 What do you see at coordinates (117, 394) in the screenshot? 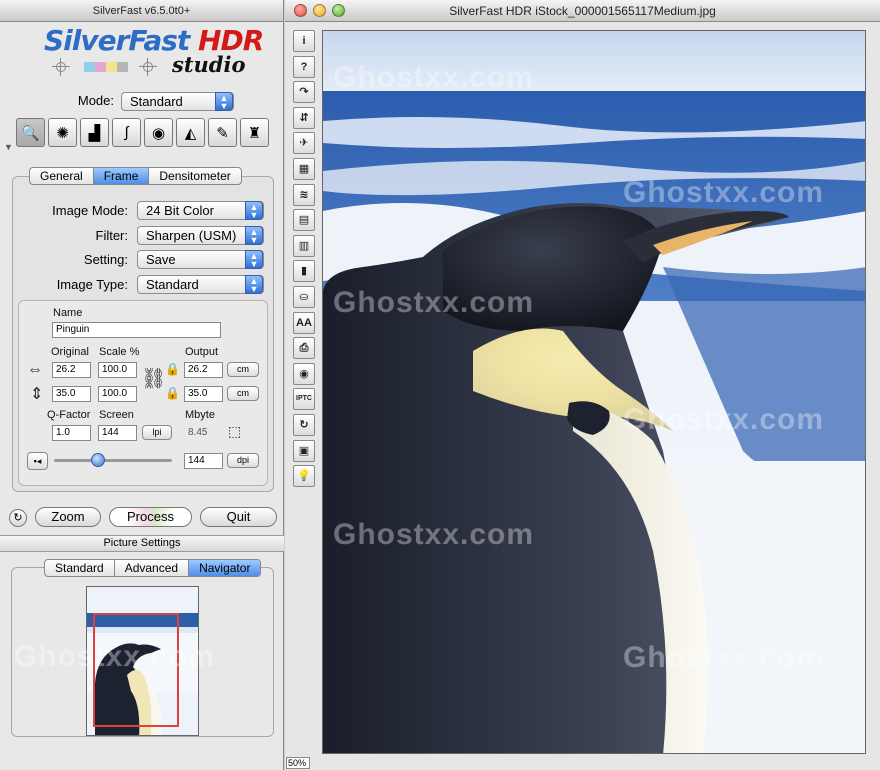
I see `scale-height-input: 100.0` at bounding box center [117, 394].